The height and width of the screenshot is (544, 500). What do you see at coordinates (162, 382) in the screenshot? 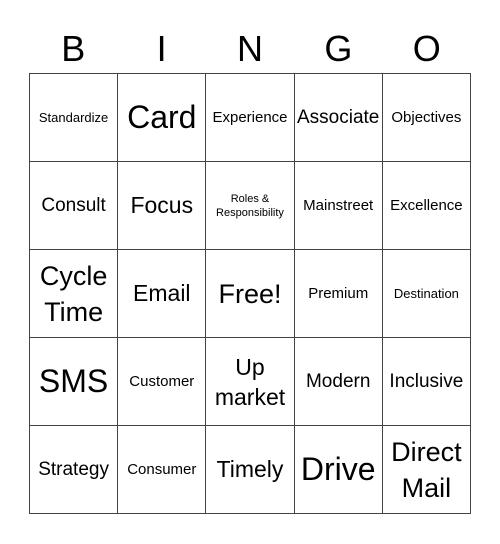
I see `bingo-cell: Customer` at bounding box center [162, 382].